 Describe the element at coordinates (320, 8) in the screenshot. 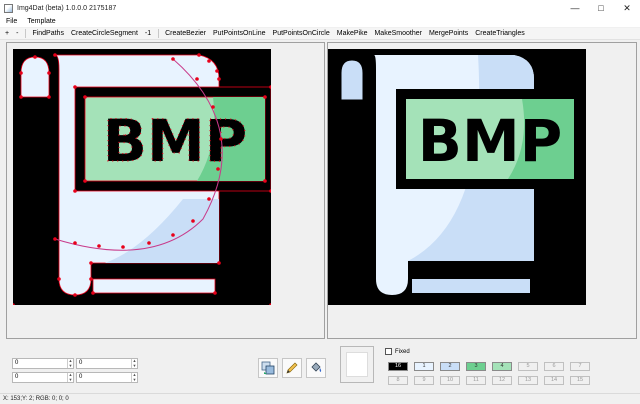

I see `title-bar: Img4Dat (beta) 1.0.0.0 2175187 — □ ✕` at that location.